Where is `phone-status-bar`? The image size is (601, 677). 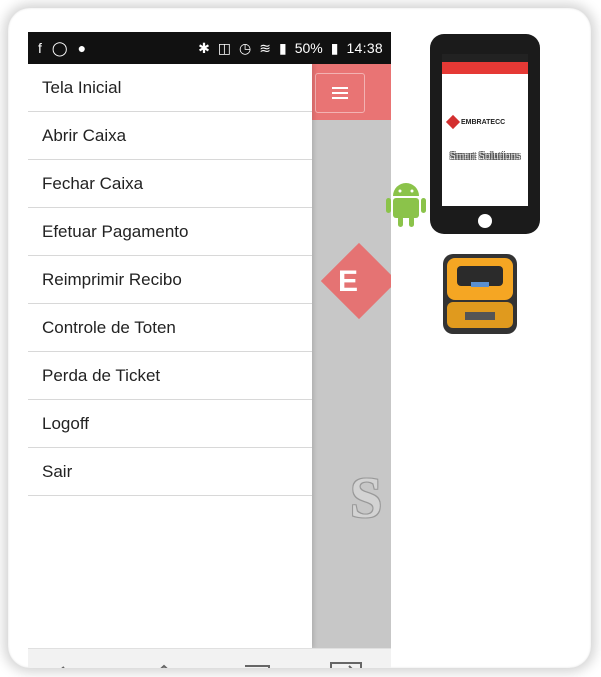 phone-status-bar is located at coordinates (485, 58).